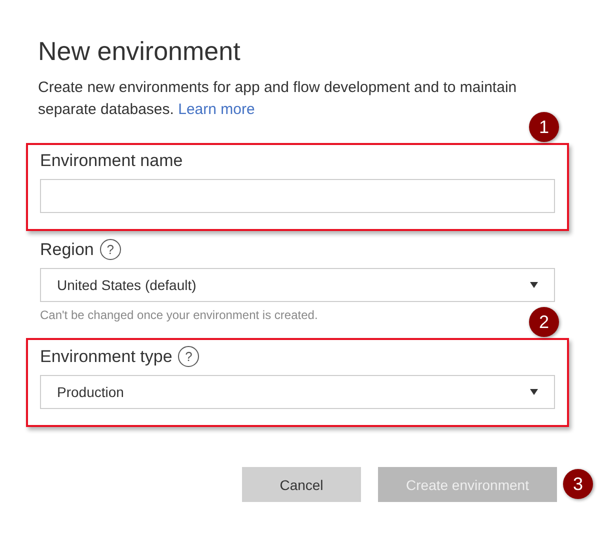  I want to click on field-label: Environment type, so click(106, 356).